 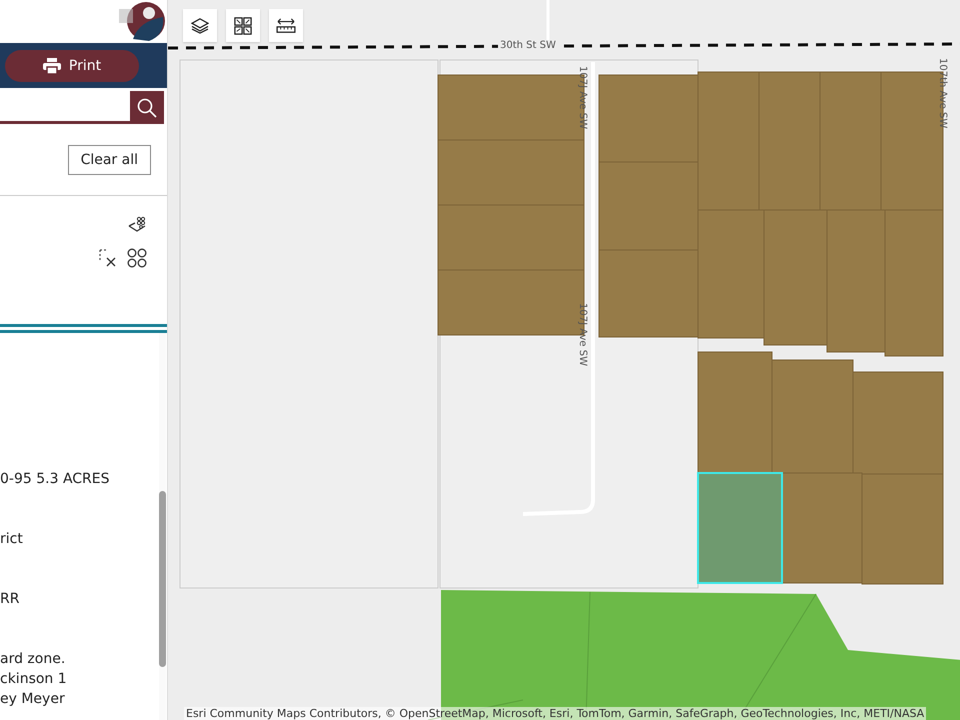 What do you see at coordinates (137, 258) in the screenshot?
I see `select-all-icon` at bounding box center [137, 258].